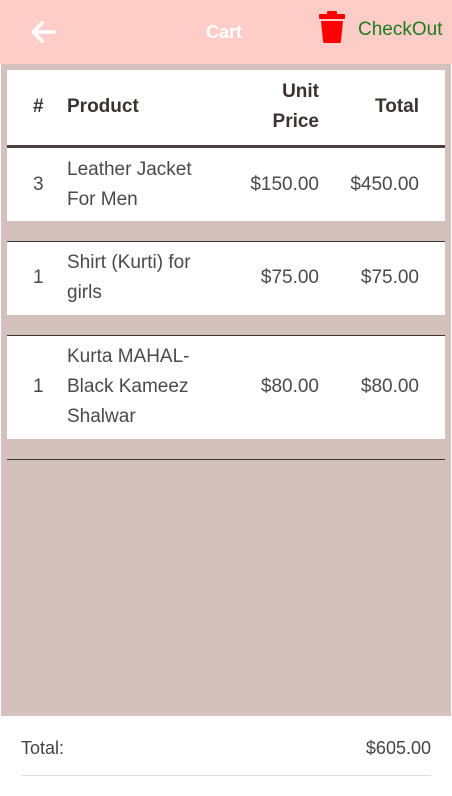 This screenshot has width=452, height=796. What do you see at coordinates (289, 386) in the screenshot?
I see `row-unit-price: $80.00` at bounding box center [289, 386].